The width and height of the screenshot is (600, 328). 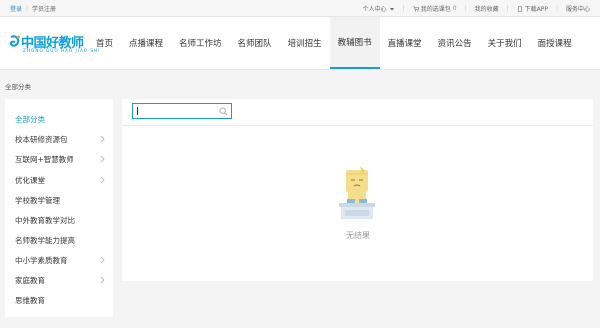 What do you see at coordinates (59, 180) in the screenshot?
I see `sidebar-item-optimized-classroom: 优化课堂` at bounding box center [59, 180].